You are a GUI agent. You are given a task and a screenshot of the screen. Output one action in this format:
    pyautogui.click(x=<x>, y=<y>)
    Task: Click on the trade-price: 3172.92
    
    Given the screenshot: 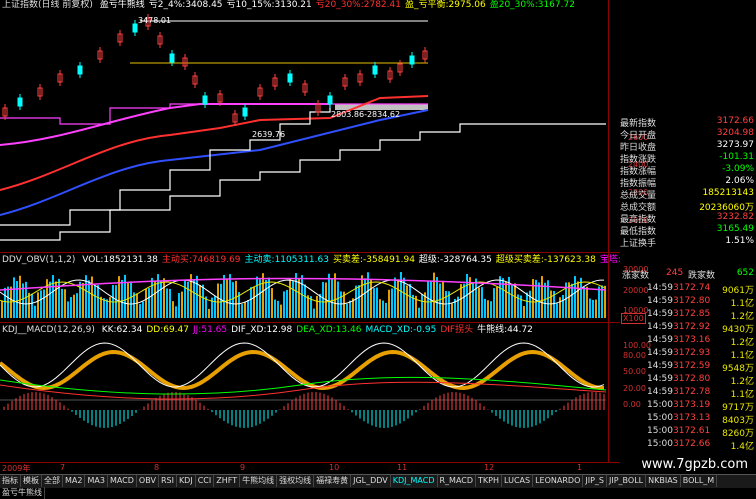 What is the action you would take?
    pyautogui.click(x=692, y=327)
    